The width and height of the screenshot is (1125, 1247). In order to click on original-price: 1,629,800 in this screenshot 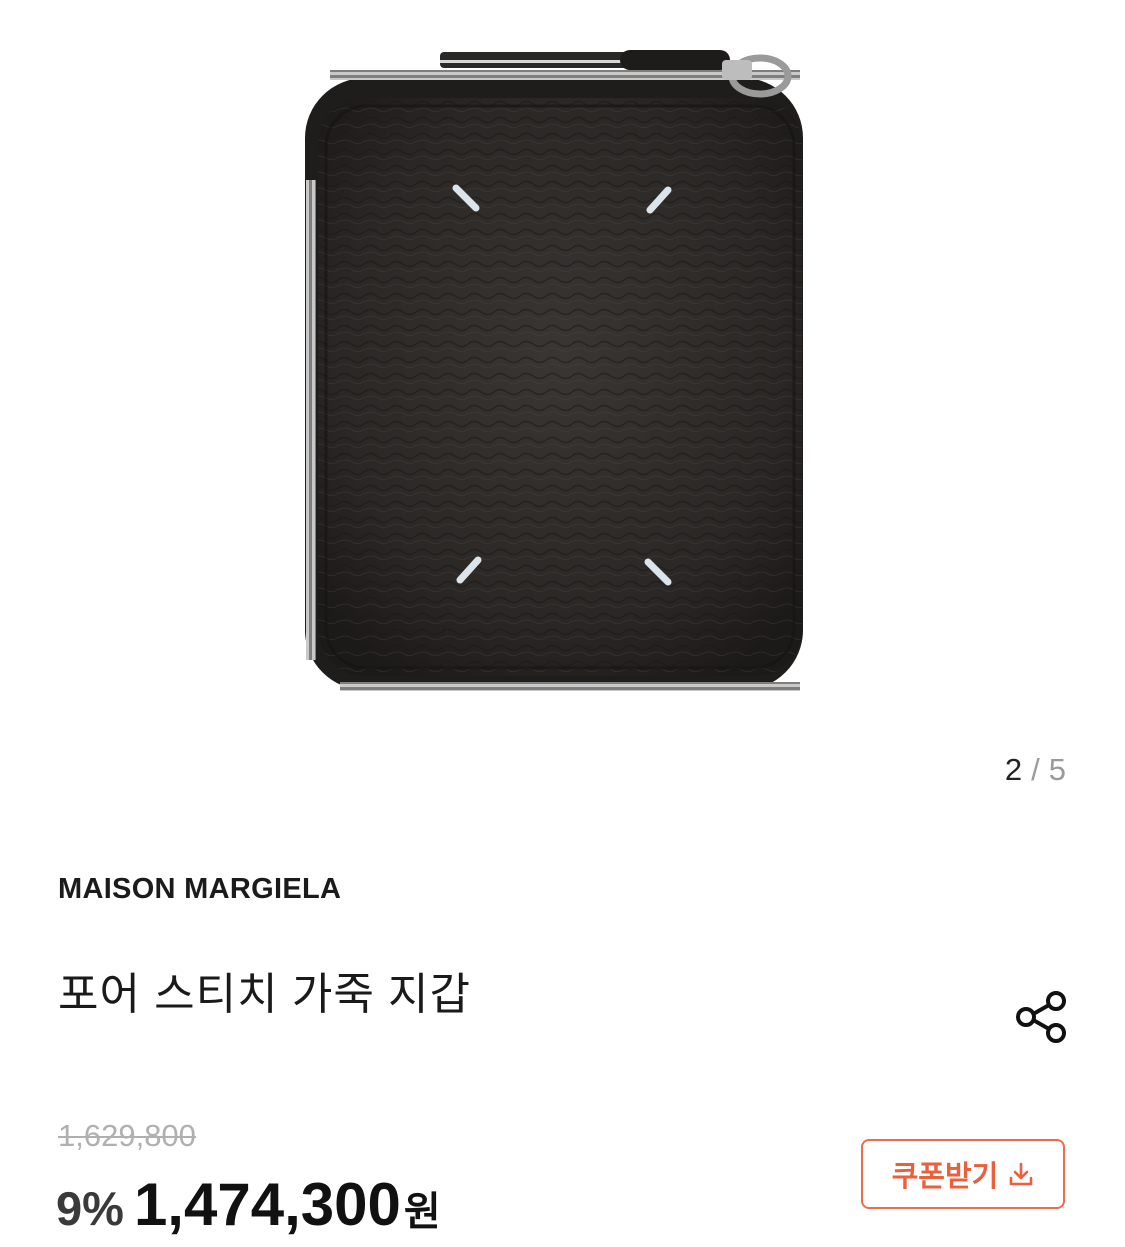, I will do `click(127, 1135)`.